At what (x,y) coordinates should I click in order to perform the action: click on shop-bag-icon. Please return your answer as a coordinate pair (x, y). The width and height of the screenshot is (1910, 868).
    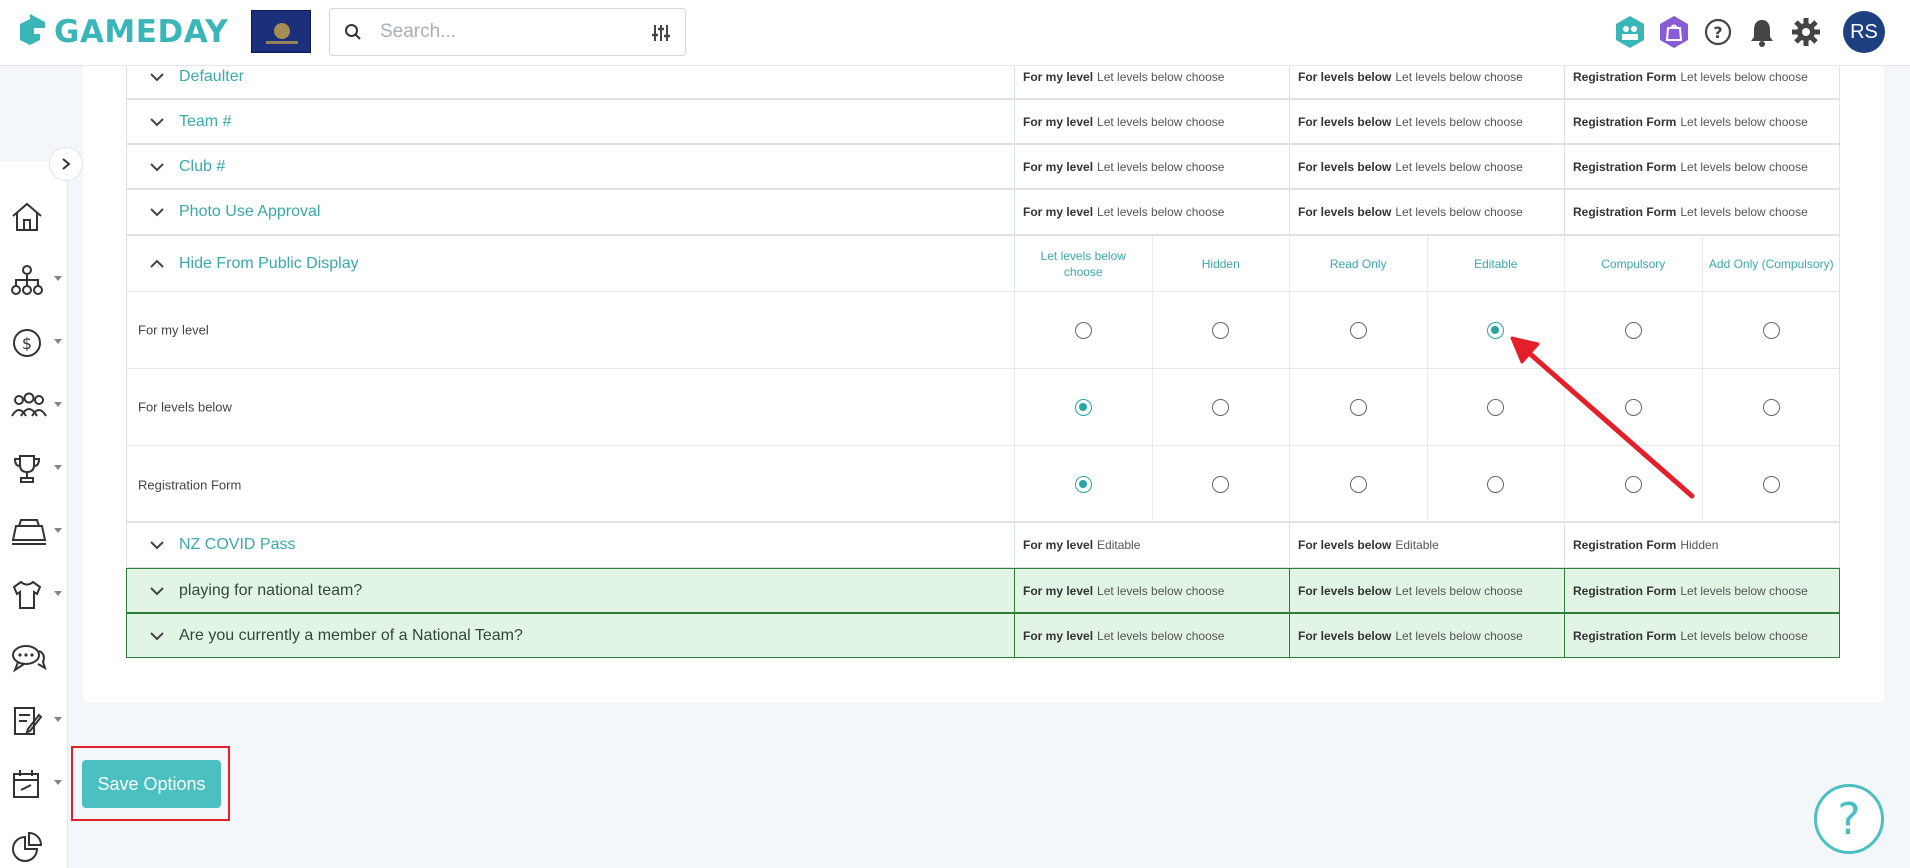
    Looking at the image, I should click on (1674, 32).